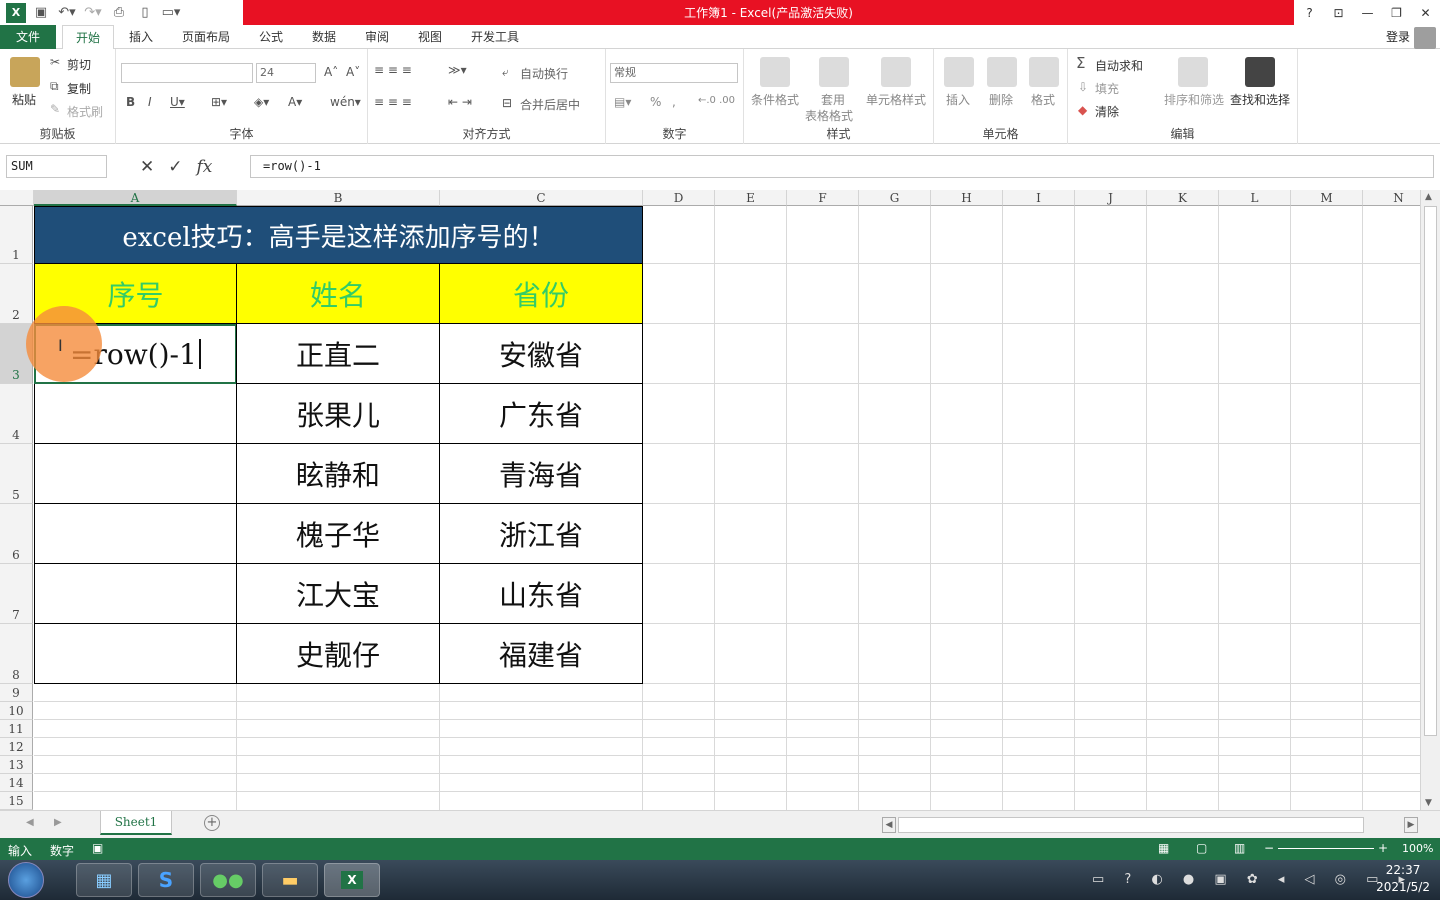  What do you see at coordinates (1255, 198) in the screenshot?
I see `column-header-l: L` at bounding box center [1255, 198].